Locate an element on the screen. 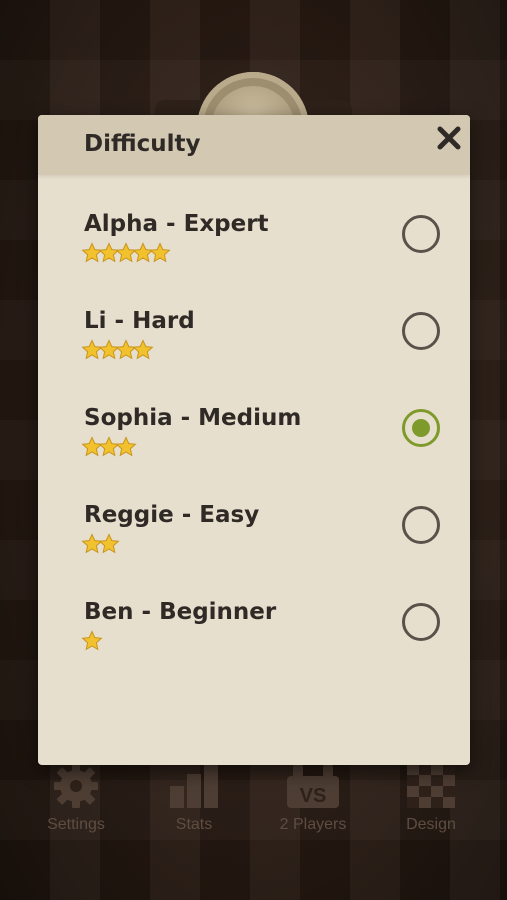 This screenshot has width=507, height=900. difficulty-option-label: Reggie - Easy is located at coordinates (172, 515).